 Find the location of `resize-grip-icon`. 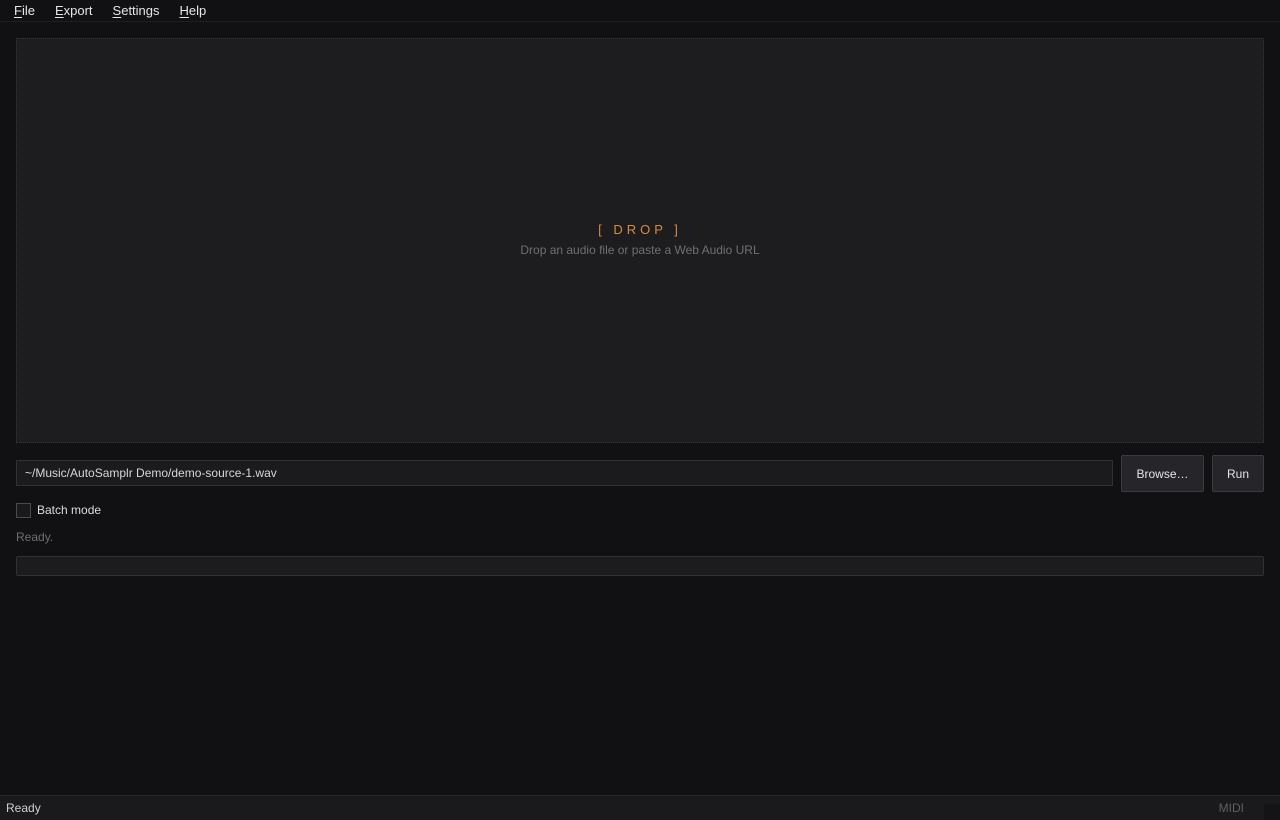

resize-grip-icon is located at coordinates (1272, 812).